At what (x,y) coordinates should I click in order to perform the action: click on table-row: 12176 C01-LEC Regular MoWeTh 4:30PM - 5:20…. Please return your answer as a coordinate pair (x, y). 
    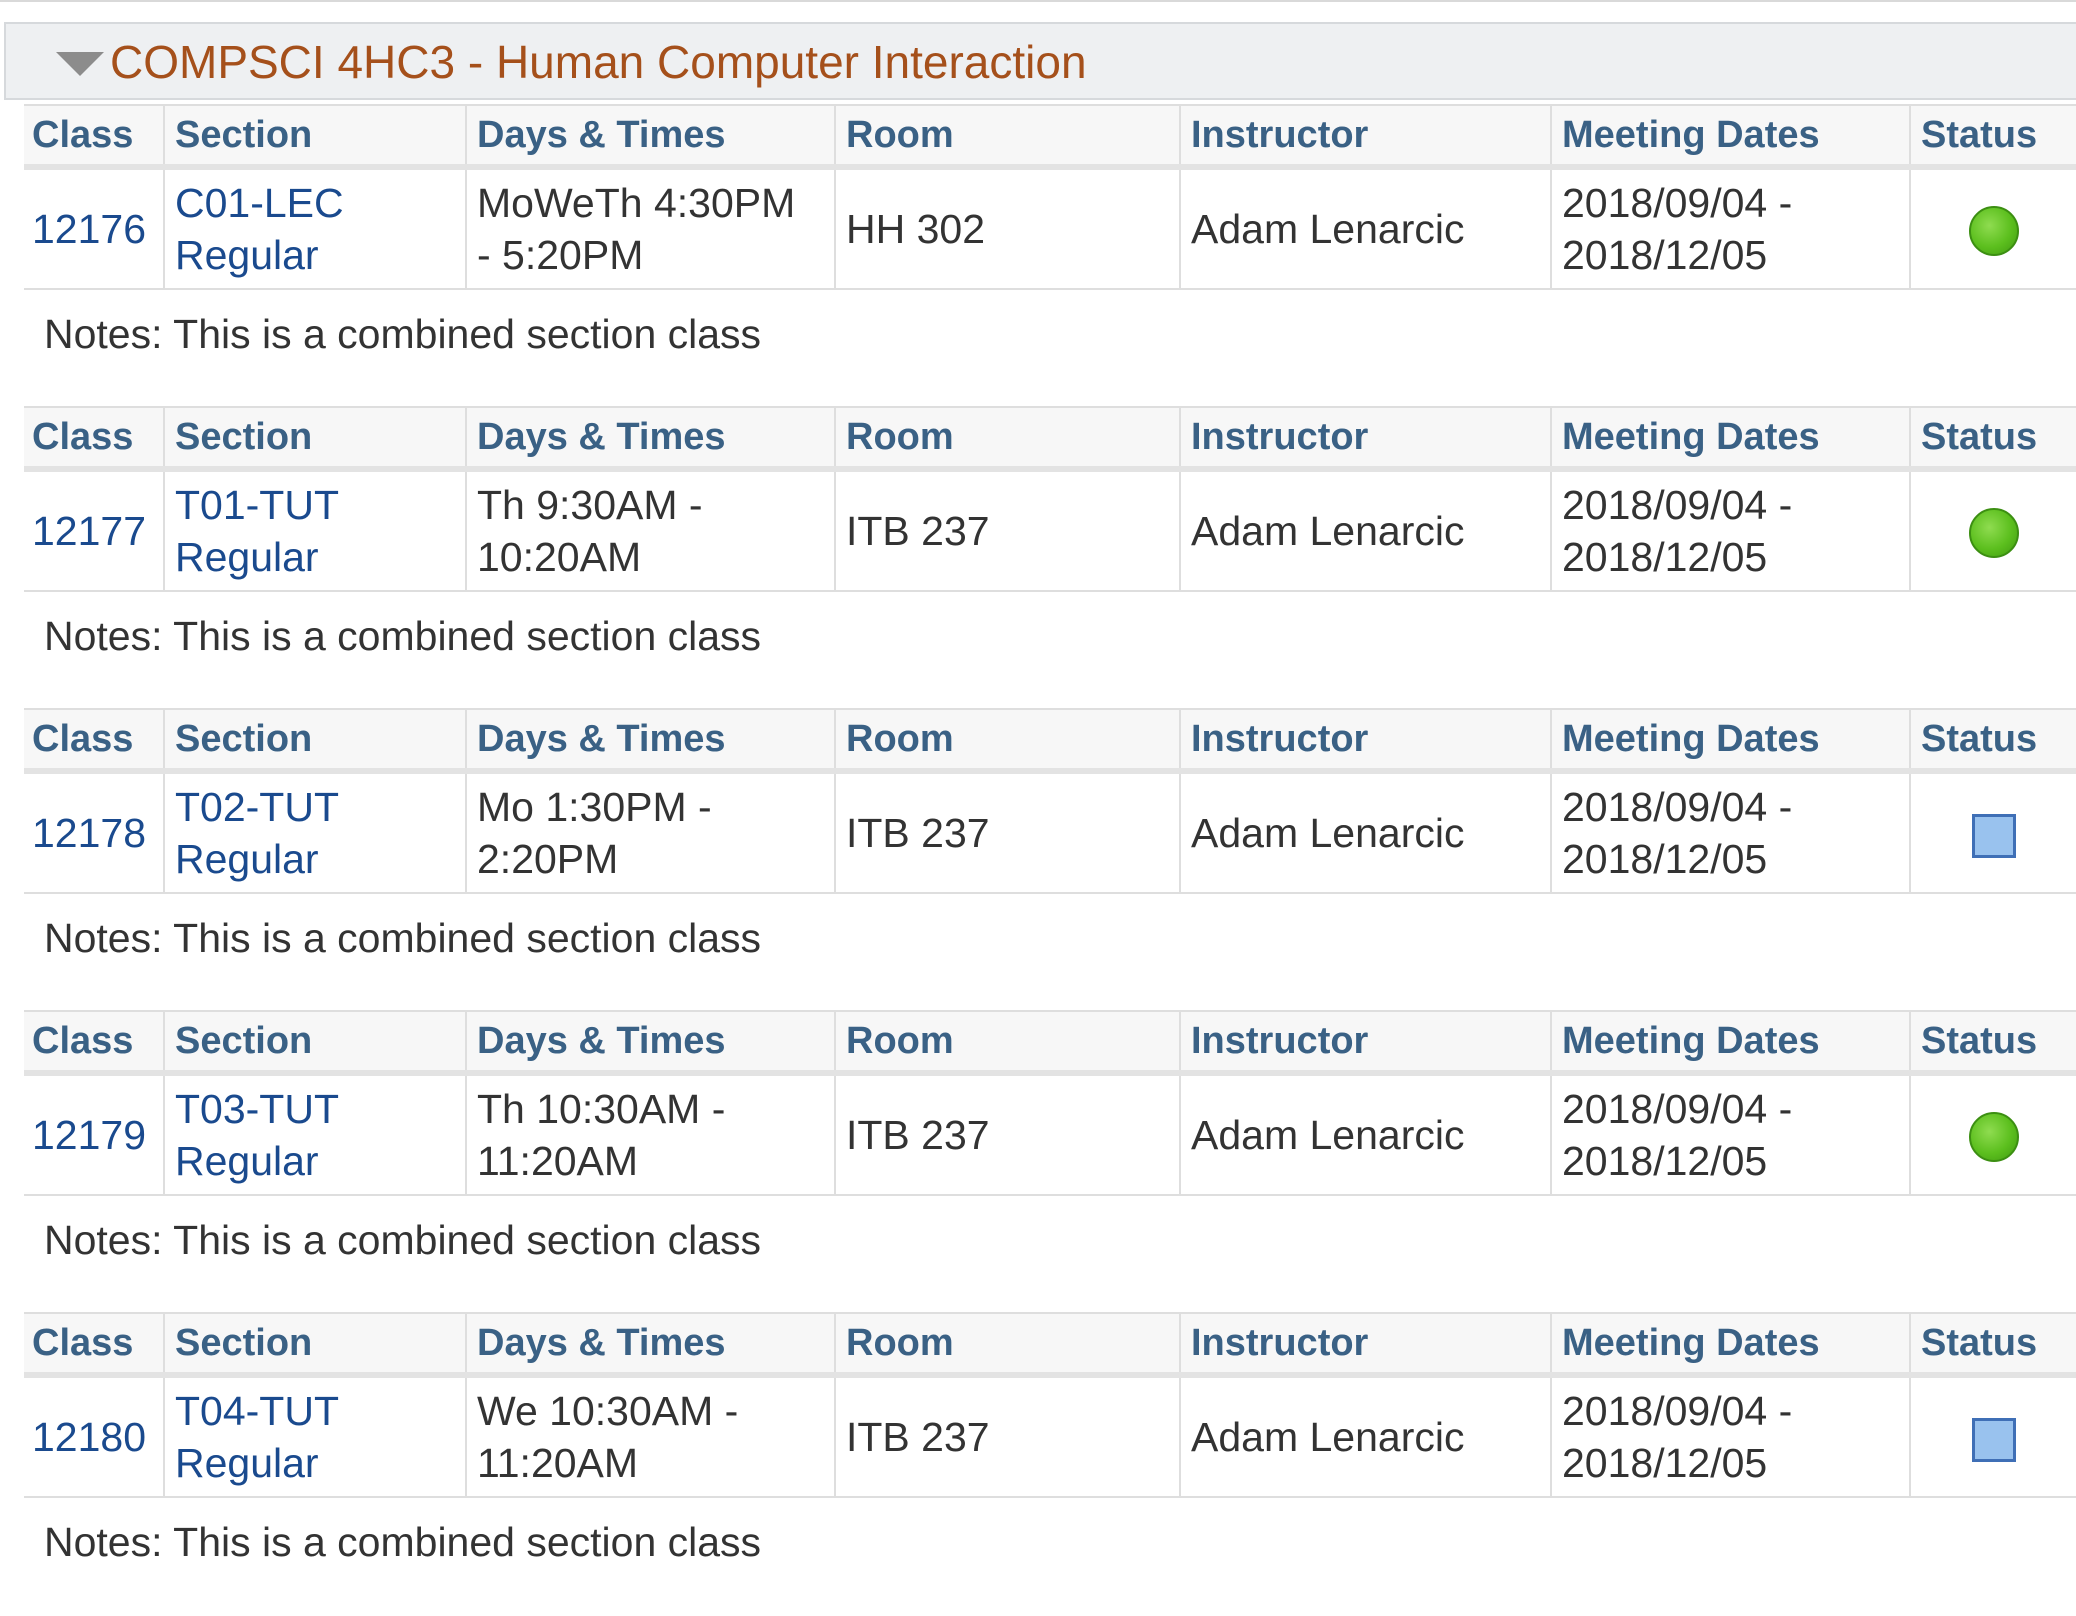
    Looking at the image, I should click on (1050, 228).